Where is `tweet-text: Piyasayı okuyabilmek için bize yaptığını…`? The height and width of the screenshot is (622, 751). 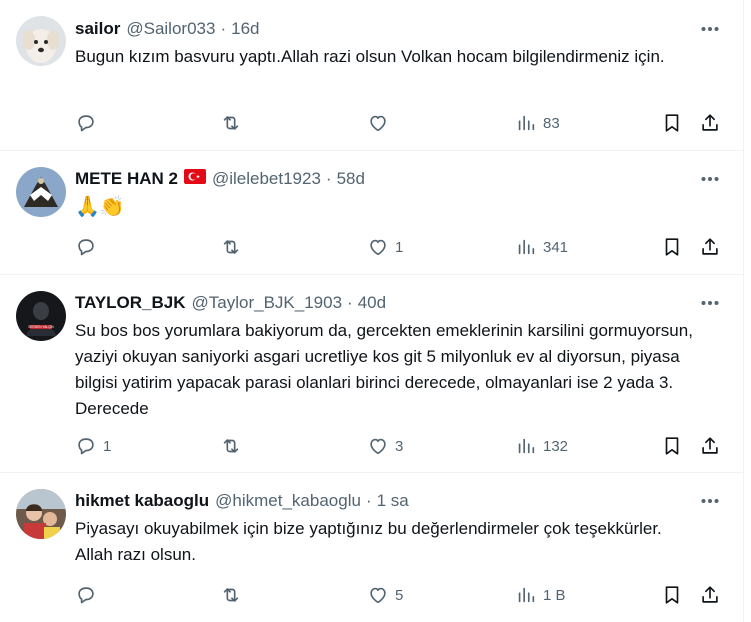
tweet-text: Piyasayı okuyabilmek için bize yaptığını… is located at coordinates (368, 541).